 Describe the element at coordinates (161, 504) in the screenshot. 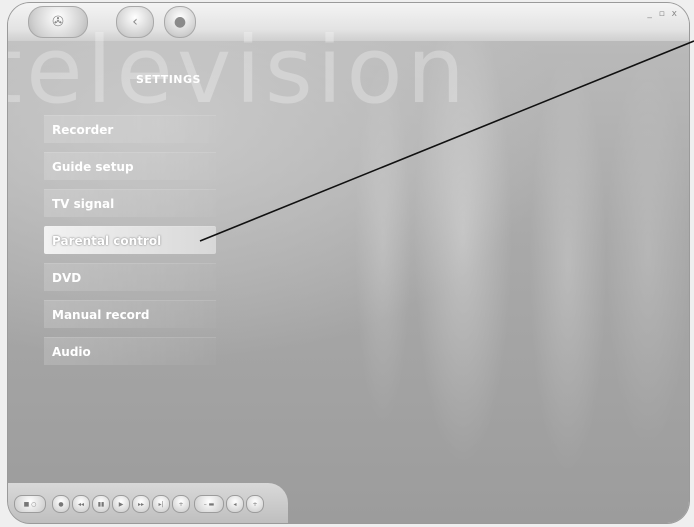

I see `skip-icon: ▸|` at that location.